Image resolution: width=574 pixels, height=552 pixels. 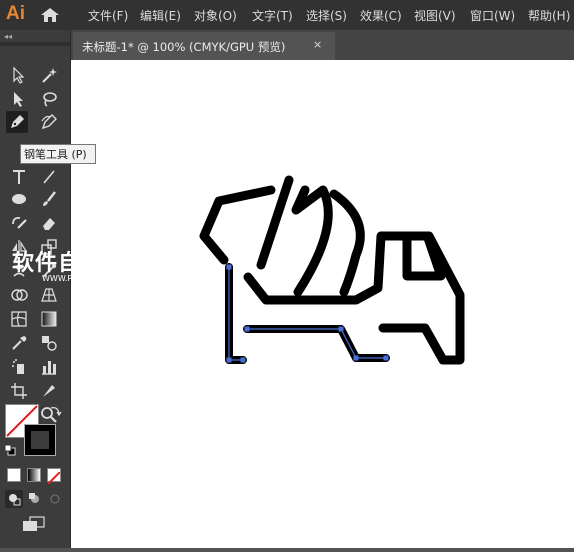 I want to click on selection-tool, so click(x=19, y=75).